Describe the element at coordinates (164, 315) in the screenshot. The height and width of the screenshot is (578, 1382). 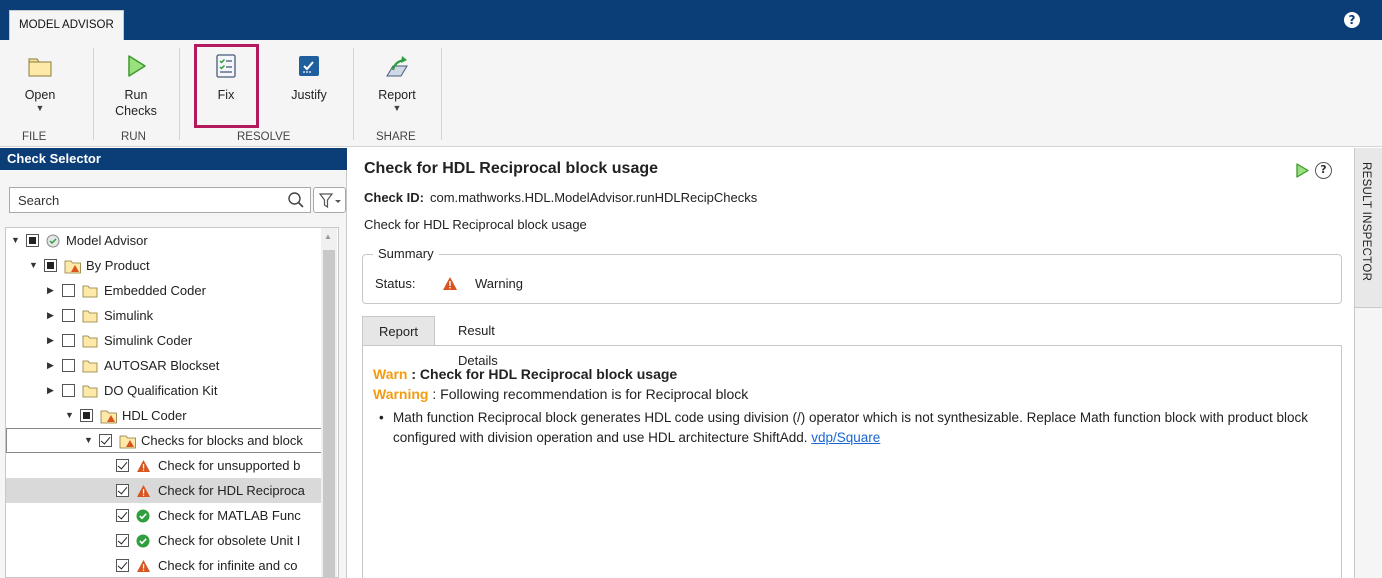
I see `tree-row-simulink: ▶ Simulink` at that location.